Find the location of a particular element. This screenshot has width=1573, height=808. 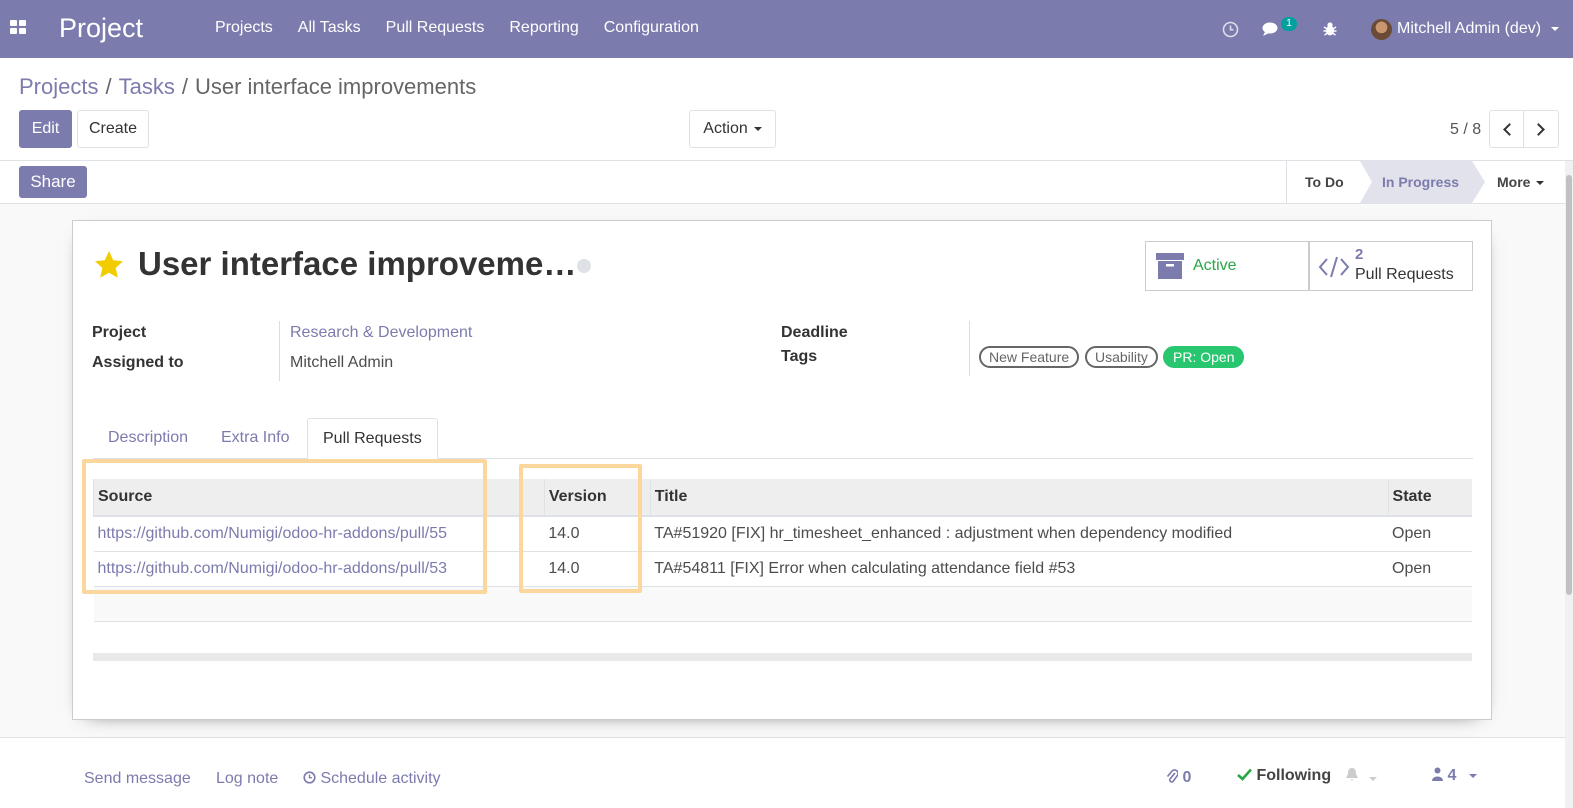

log-note-button: Log note is located at coordinates (247, 779).